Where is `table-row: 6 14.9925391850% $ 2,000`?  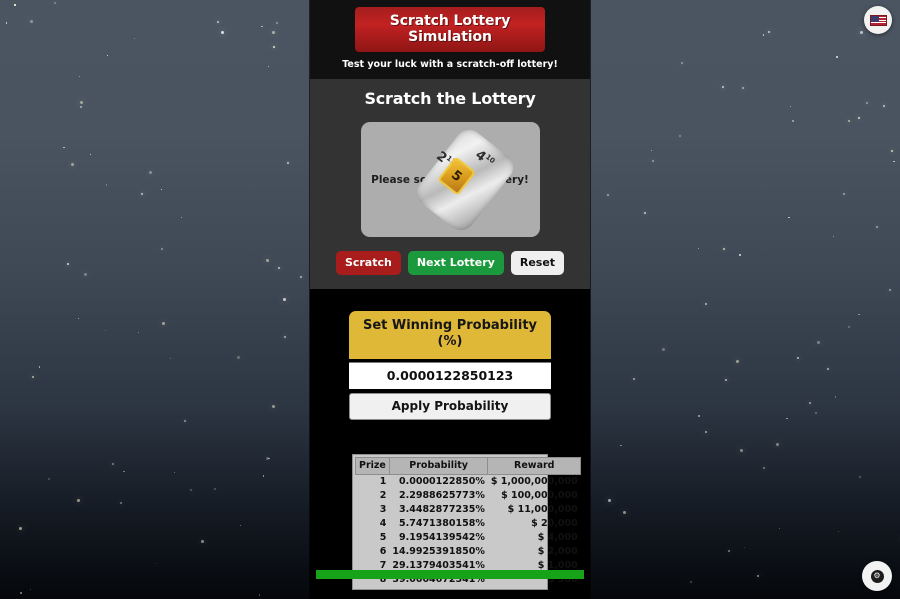
table-row: 6 14.9925391850% $ 2,000 is located at coordinates (468, 552).